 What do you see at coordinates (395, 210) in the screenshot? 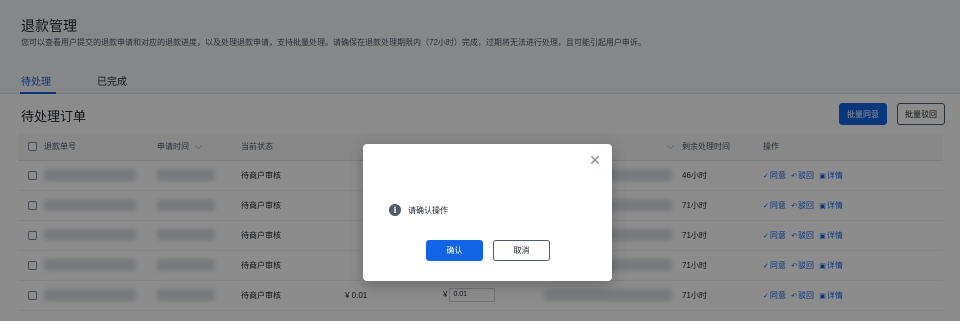
I see `info-icon: i` at bounding box center [395, 210].